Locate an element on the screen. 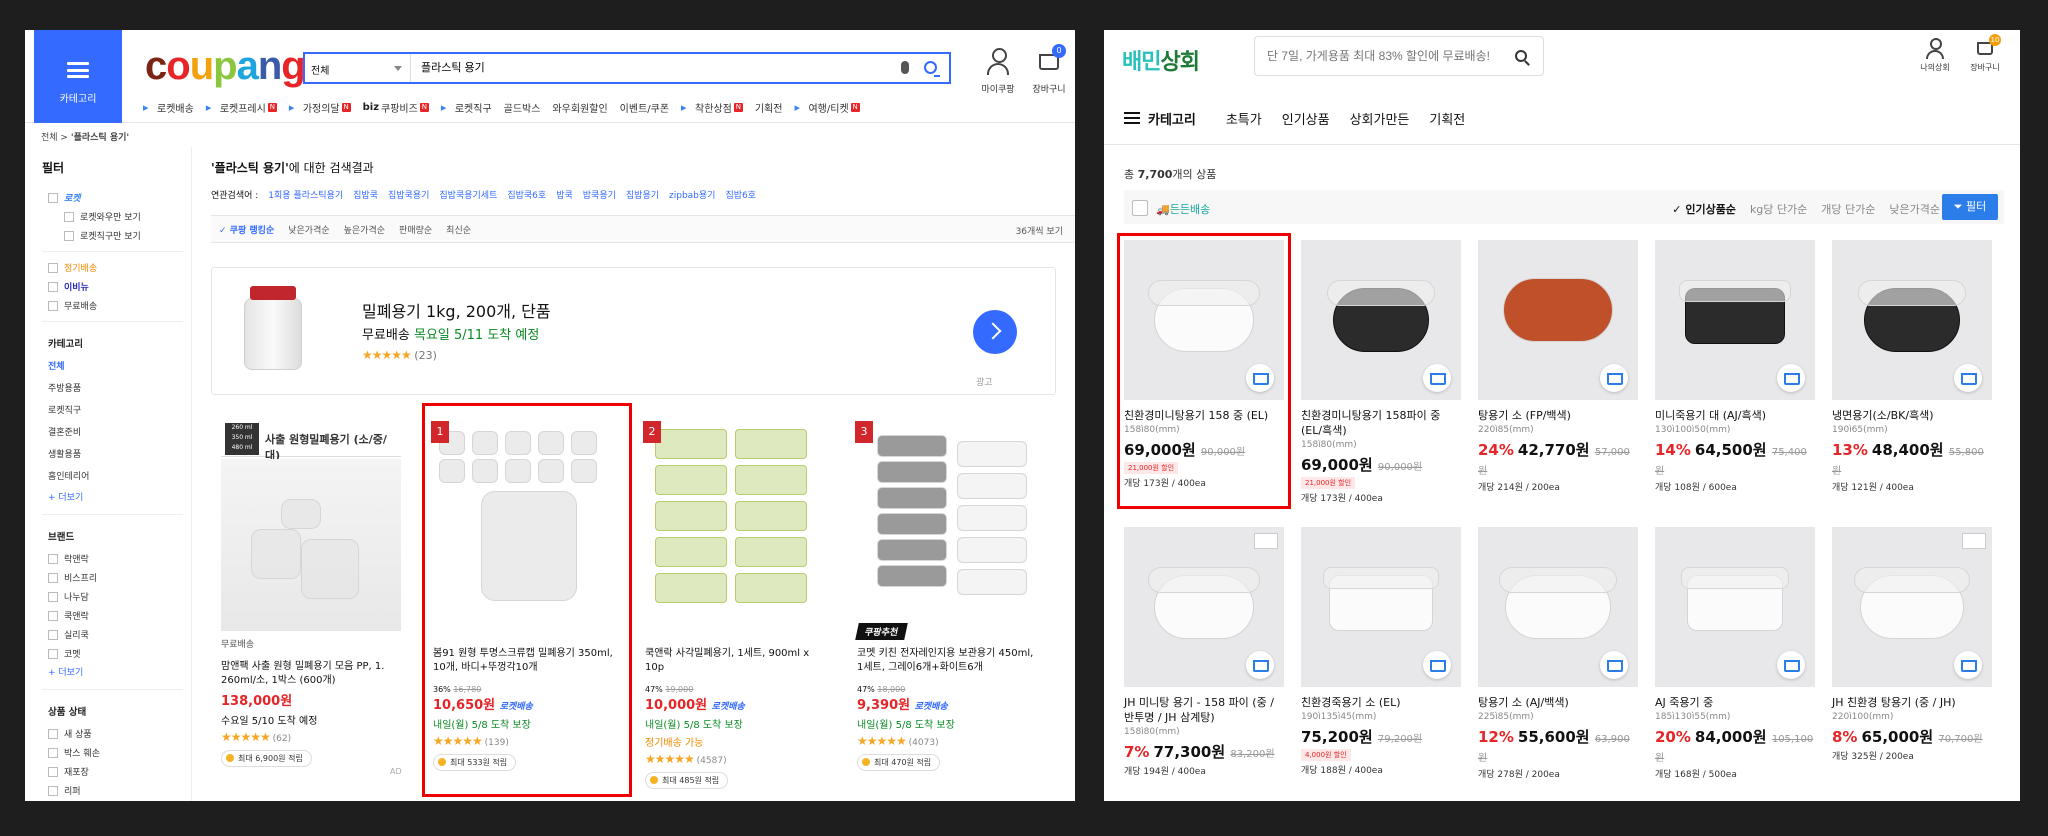 The image size is (2048, 836). brands-option: 실리쿡 is located at coordinates (112, 634).